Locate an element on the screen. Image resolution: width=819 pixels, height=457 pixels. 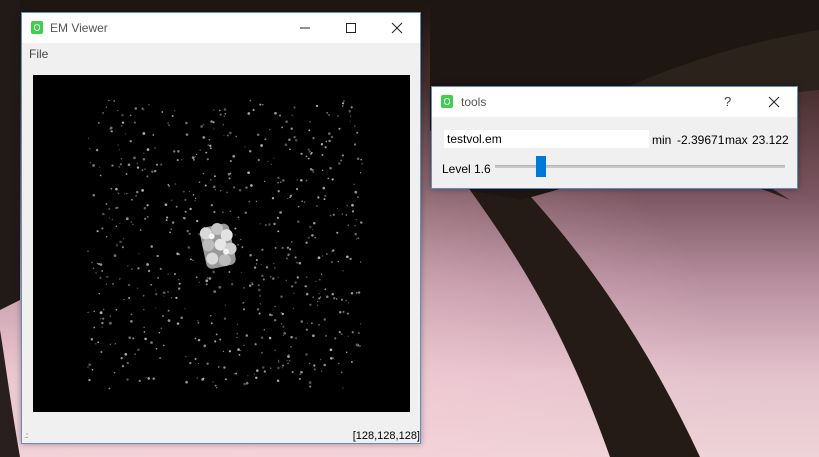
maximize-button is located at coordinates (351, 28).